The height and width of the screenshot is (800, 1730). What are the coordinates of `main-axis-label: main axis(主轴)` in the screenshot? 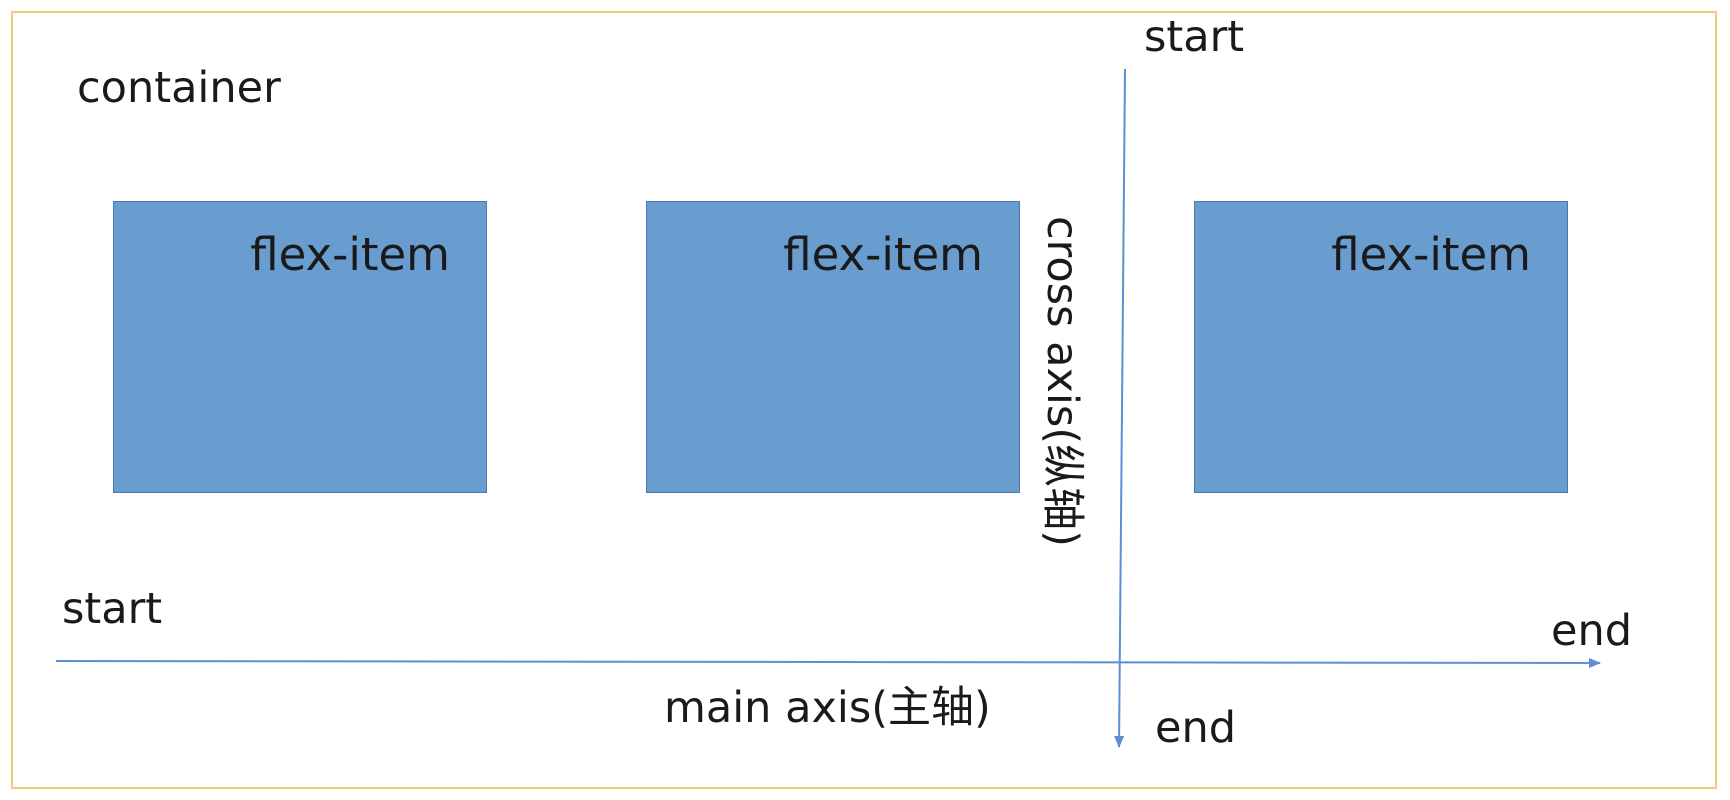 It's located at (827, 708).